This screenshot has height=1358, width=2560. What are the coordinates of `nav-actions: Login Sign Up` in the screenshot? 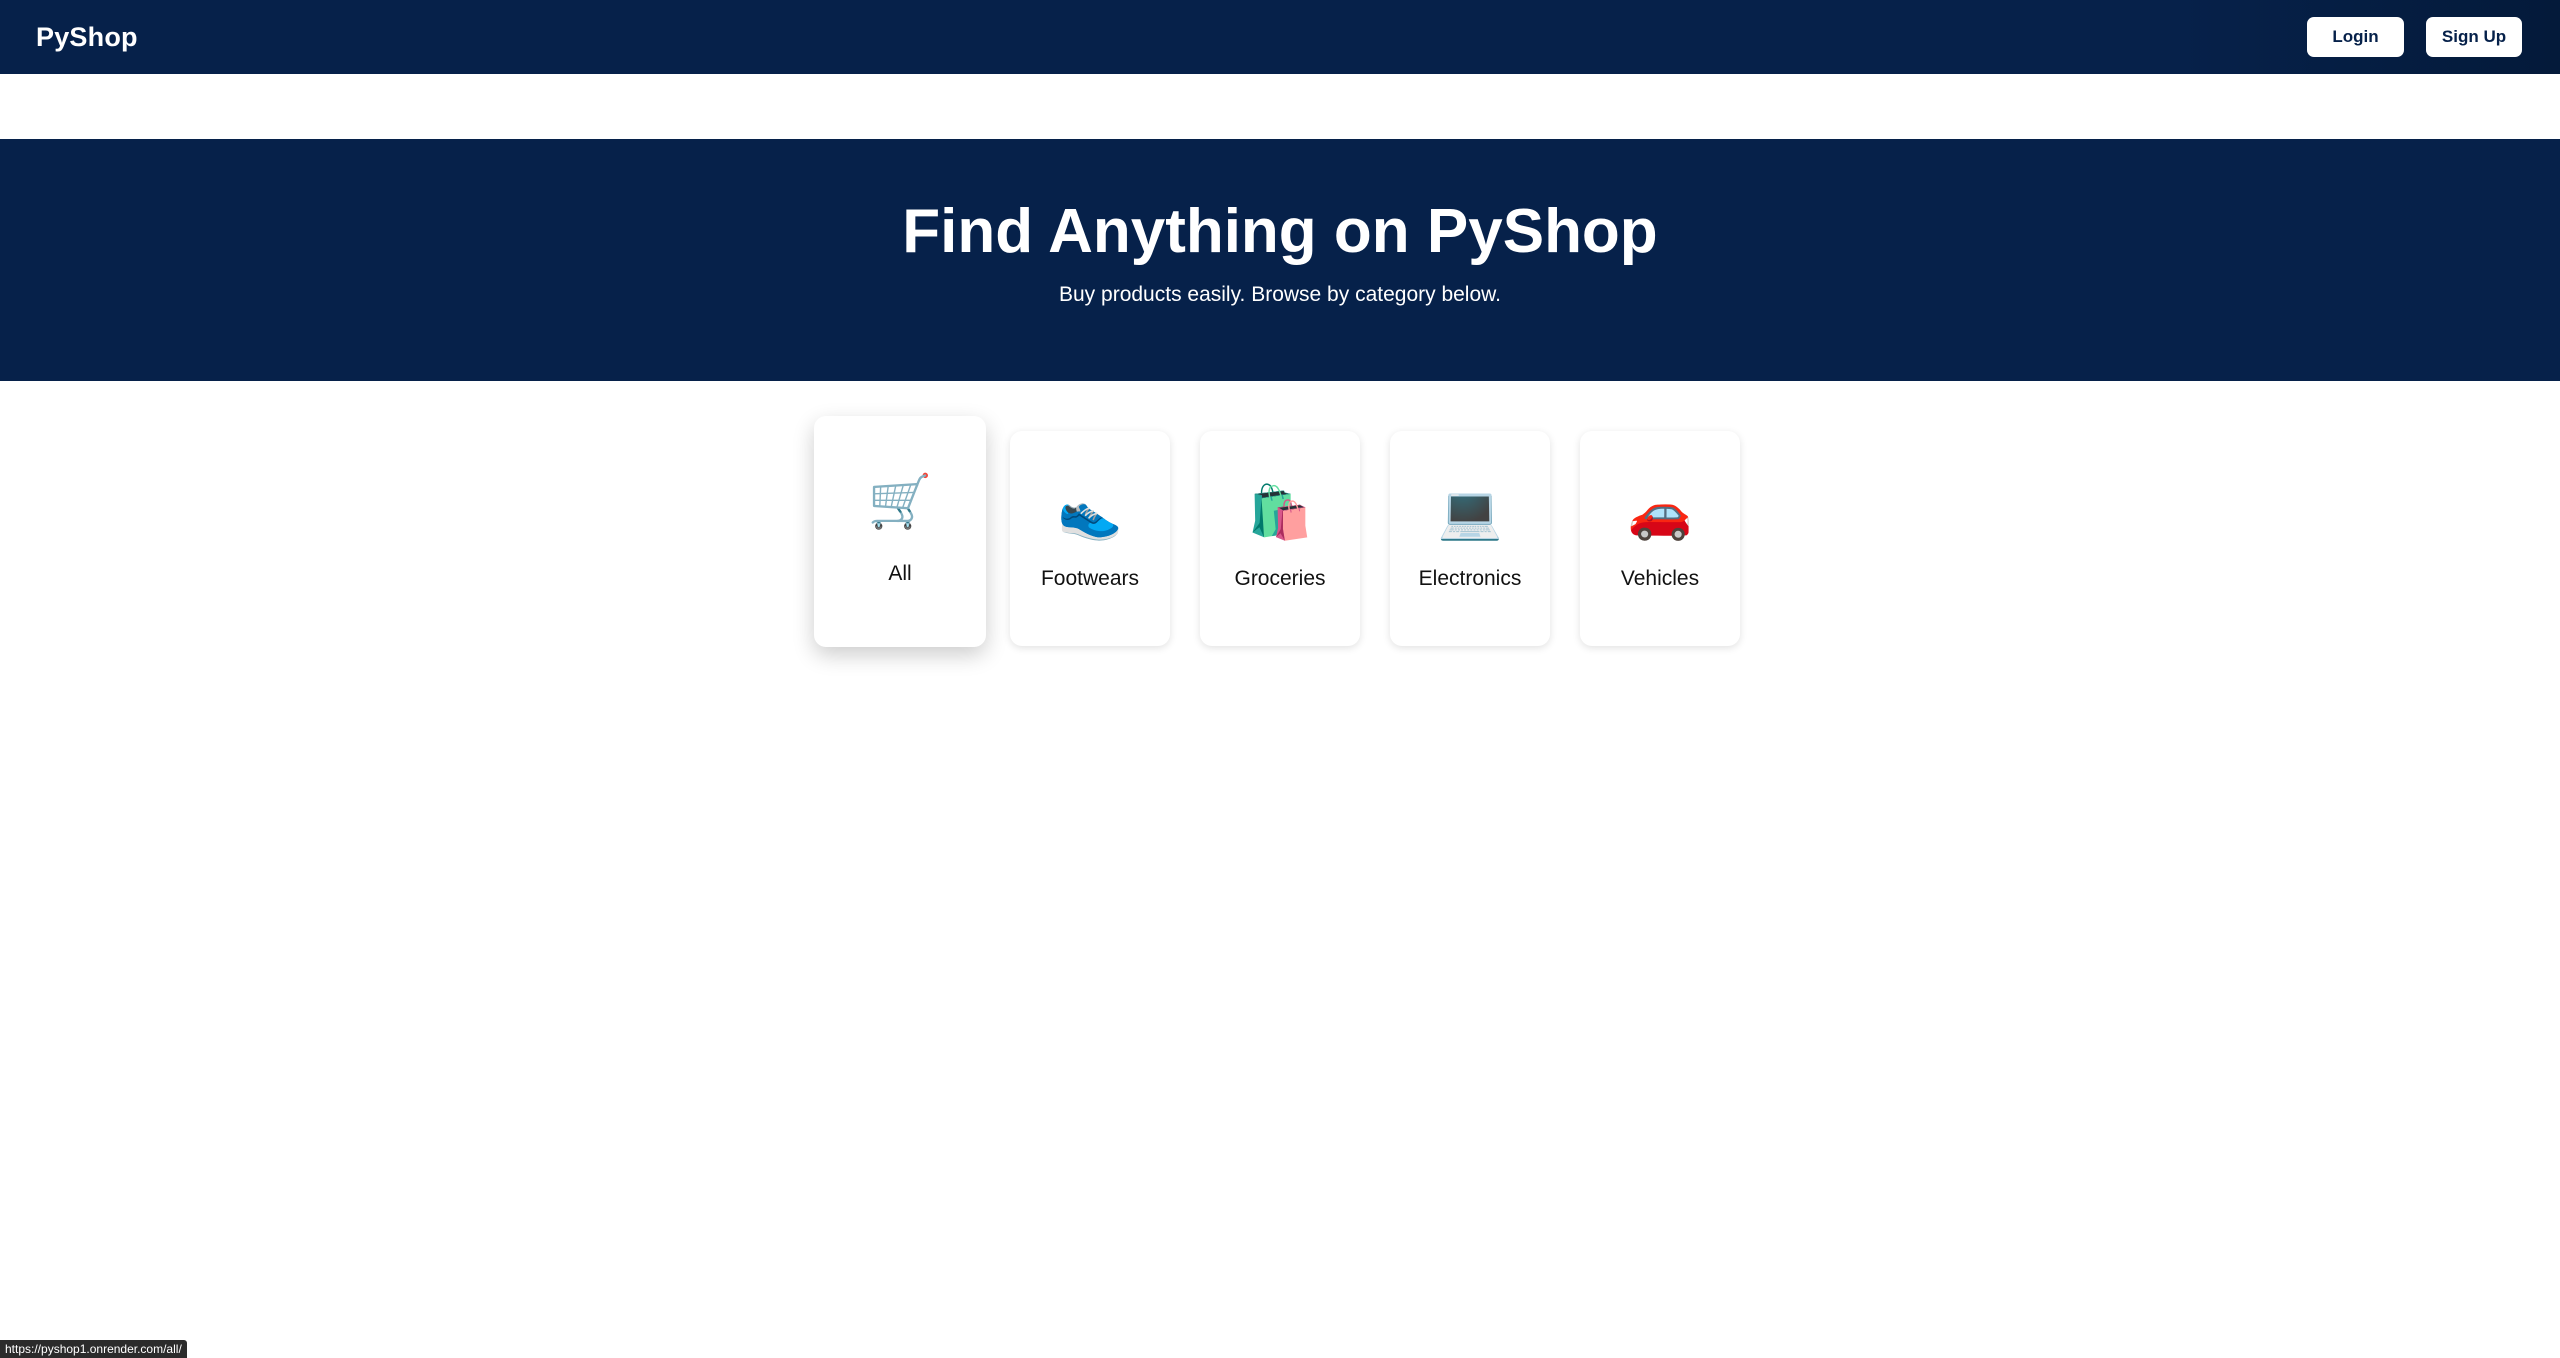 It's located at (2415, 37).